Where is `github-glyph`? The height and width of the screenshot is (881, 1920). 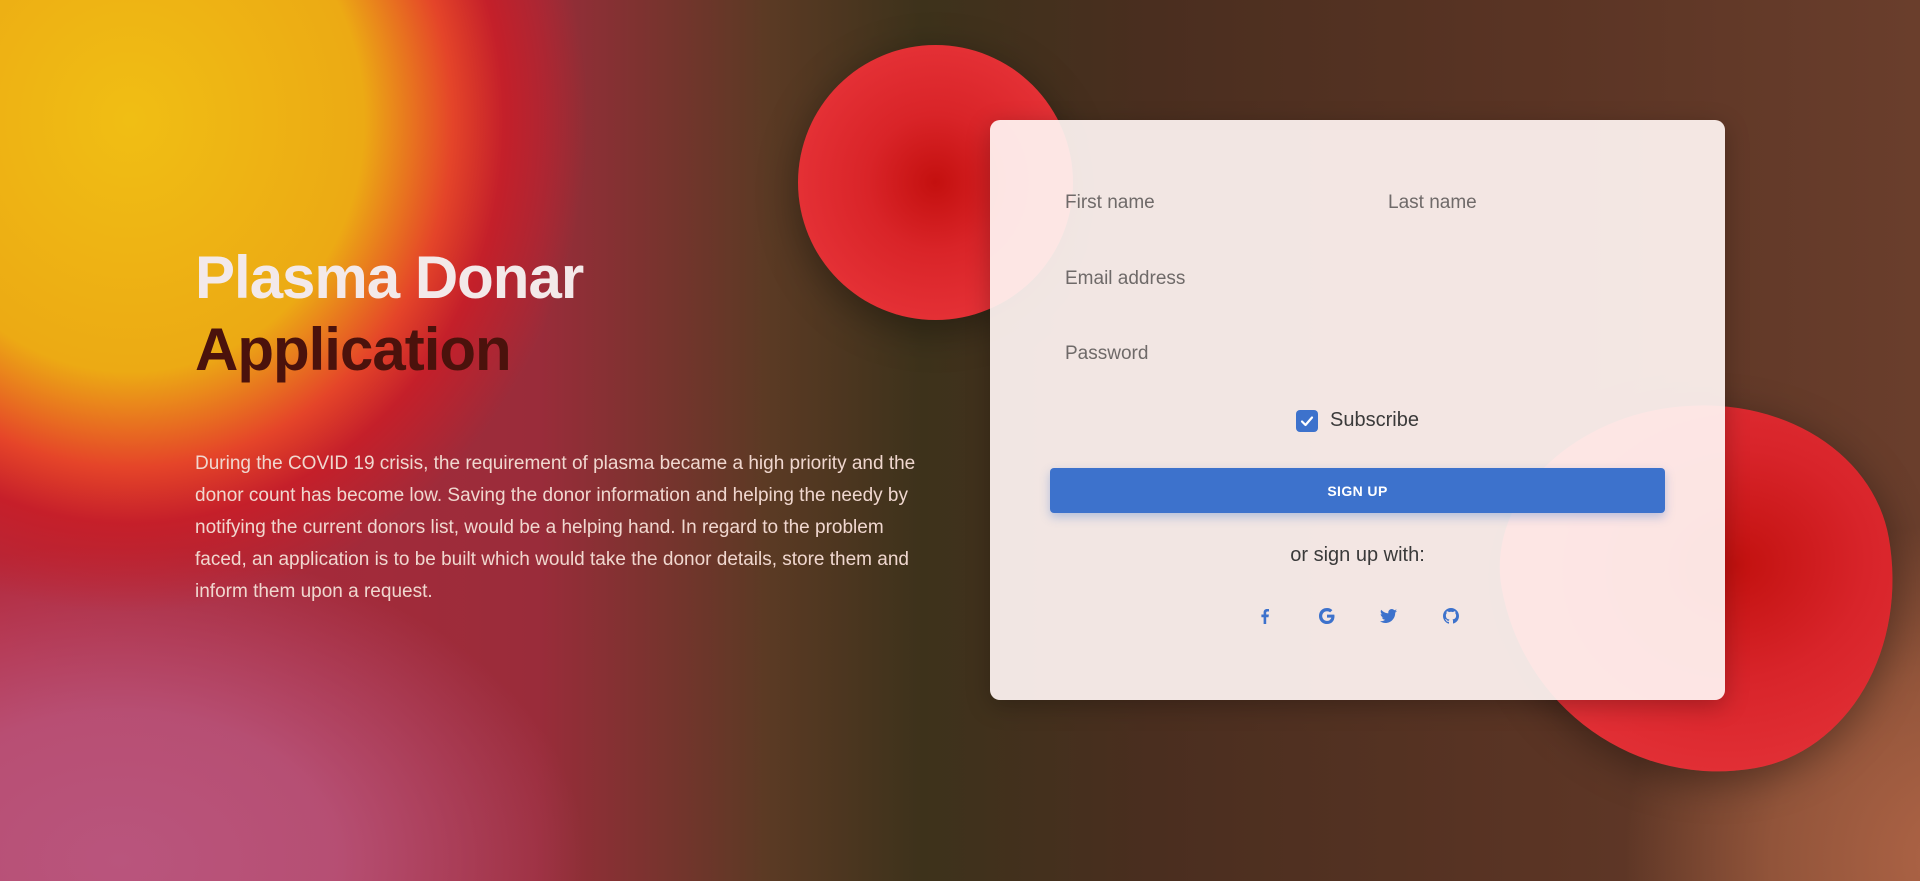
github-glyph is located at coordinates (1450, 616).